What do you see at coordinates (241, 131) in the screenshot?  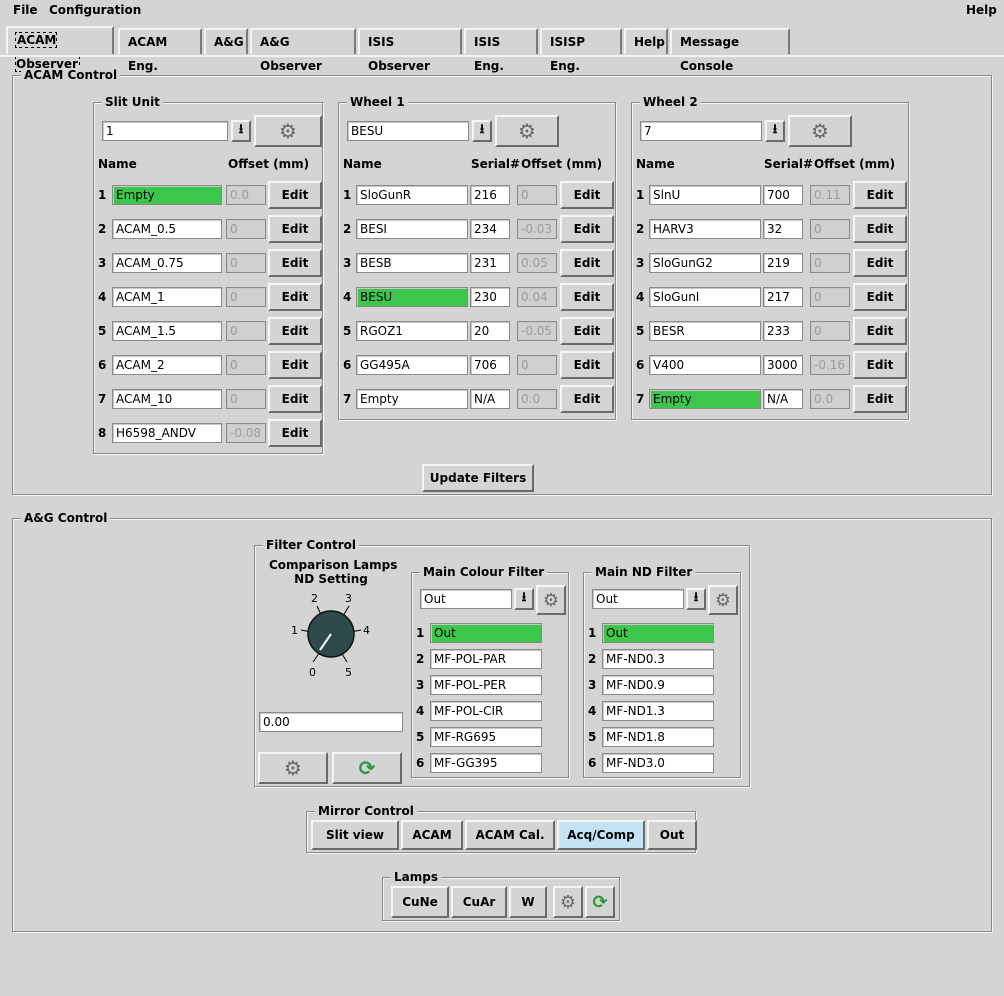 I see `slit-dropdown-button: ⭳` at bounding box center [241, 131].